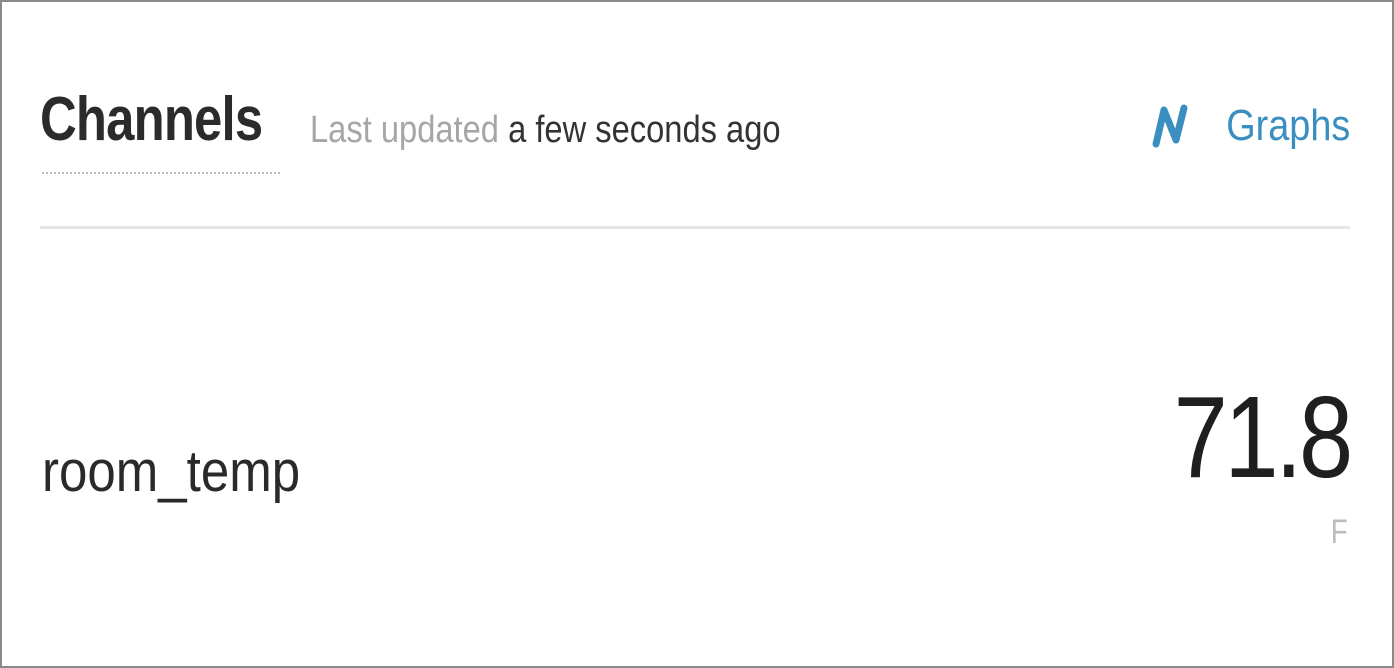 This screenshot has height=668, width=1394. What do you see at coordinates (151, 119) in the screenshot?
I see `page-title: Channels` at bounding box center [151, 119].